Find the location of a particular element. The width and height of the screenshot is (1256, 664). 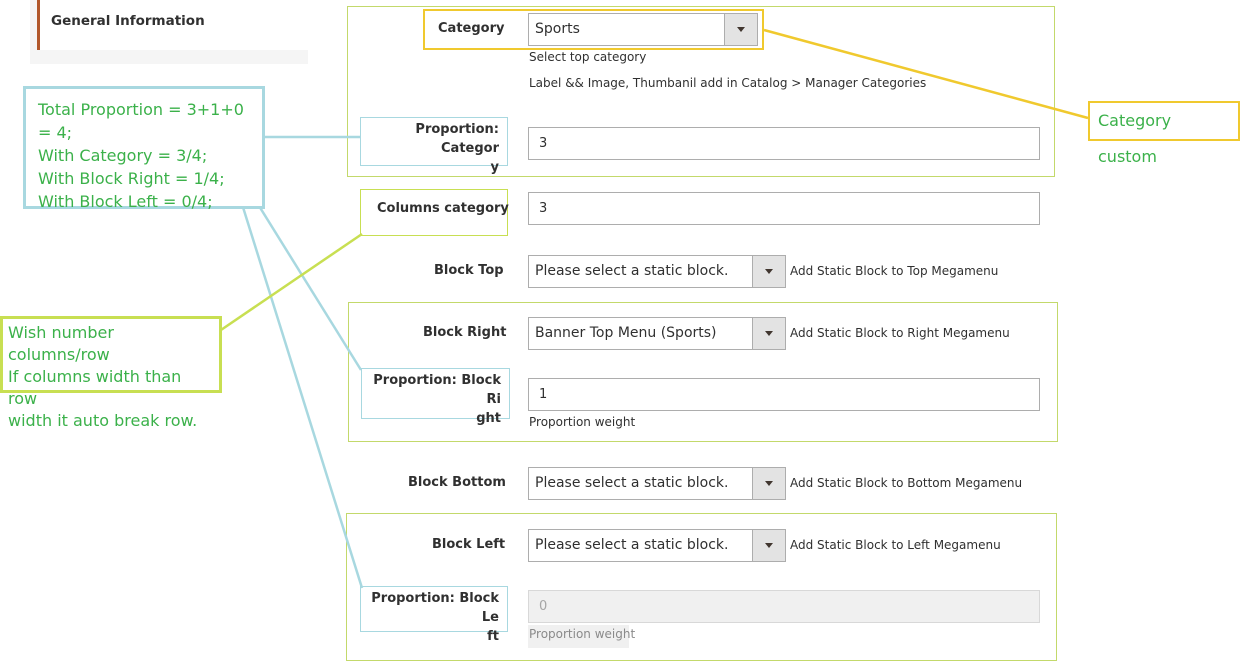

proportion-block-left-label-line1: Proportion: Block Le is located at coordinates (435, 608).